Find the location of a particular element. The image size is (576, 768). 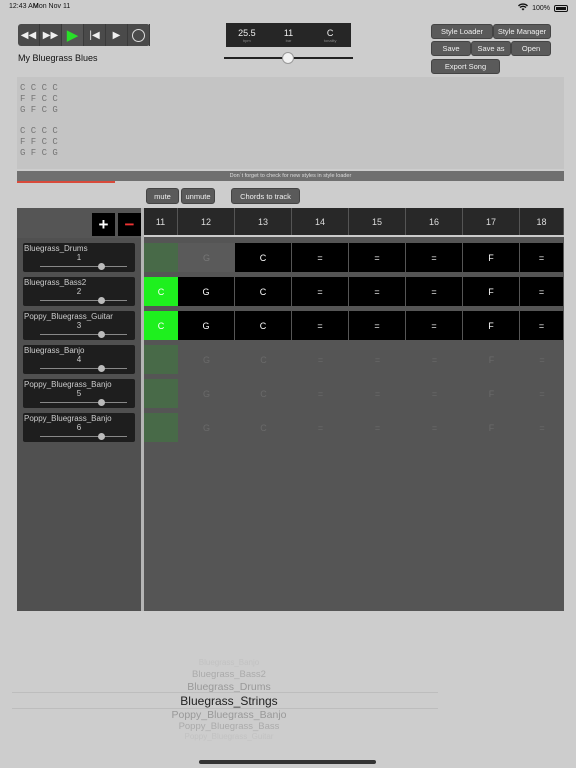

picker-option: Poppy_Bluegrass_Banjo is located at coordinates (229, 715).